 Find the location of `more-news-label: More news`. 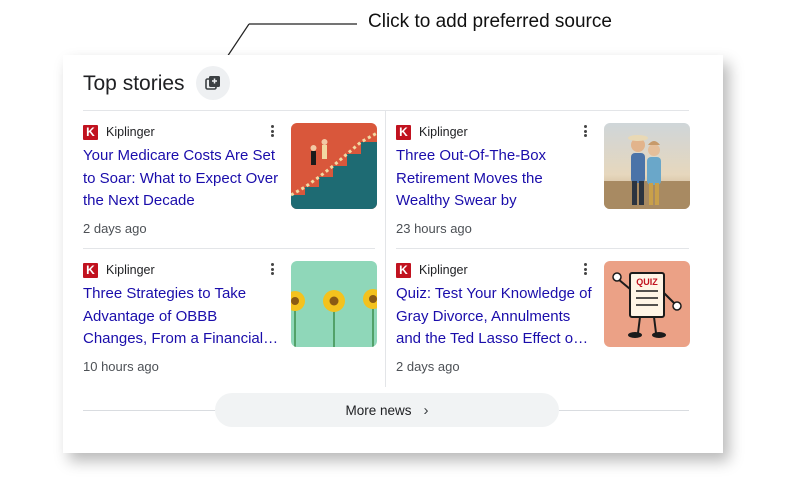

more-news-label: More news is located at coordinates (378, 410).